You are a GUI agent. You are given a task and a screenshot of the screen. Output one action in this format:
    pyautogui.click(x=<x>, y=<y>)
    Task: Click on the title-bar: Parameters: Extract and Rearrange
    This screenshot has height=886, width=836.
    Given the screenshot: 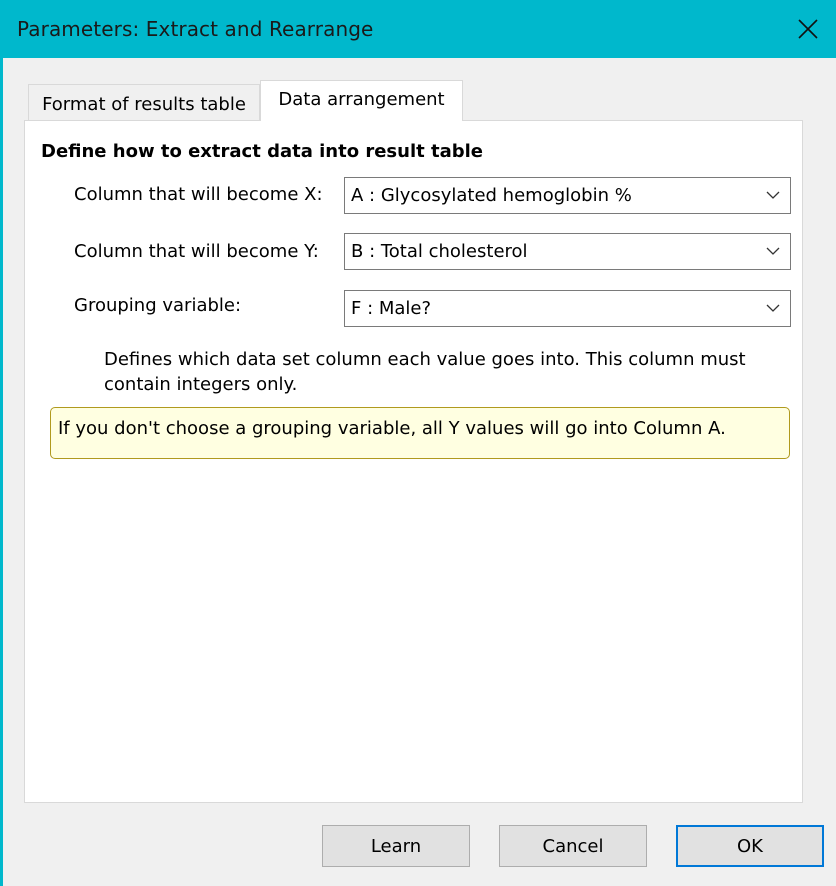 What is the action you would take?
    pyautogui.click(x=418, y=29)
    